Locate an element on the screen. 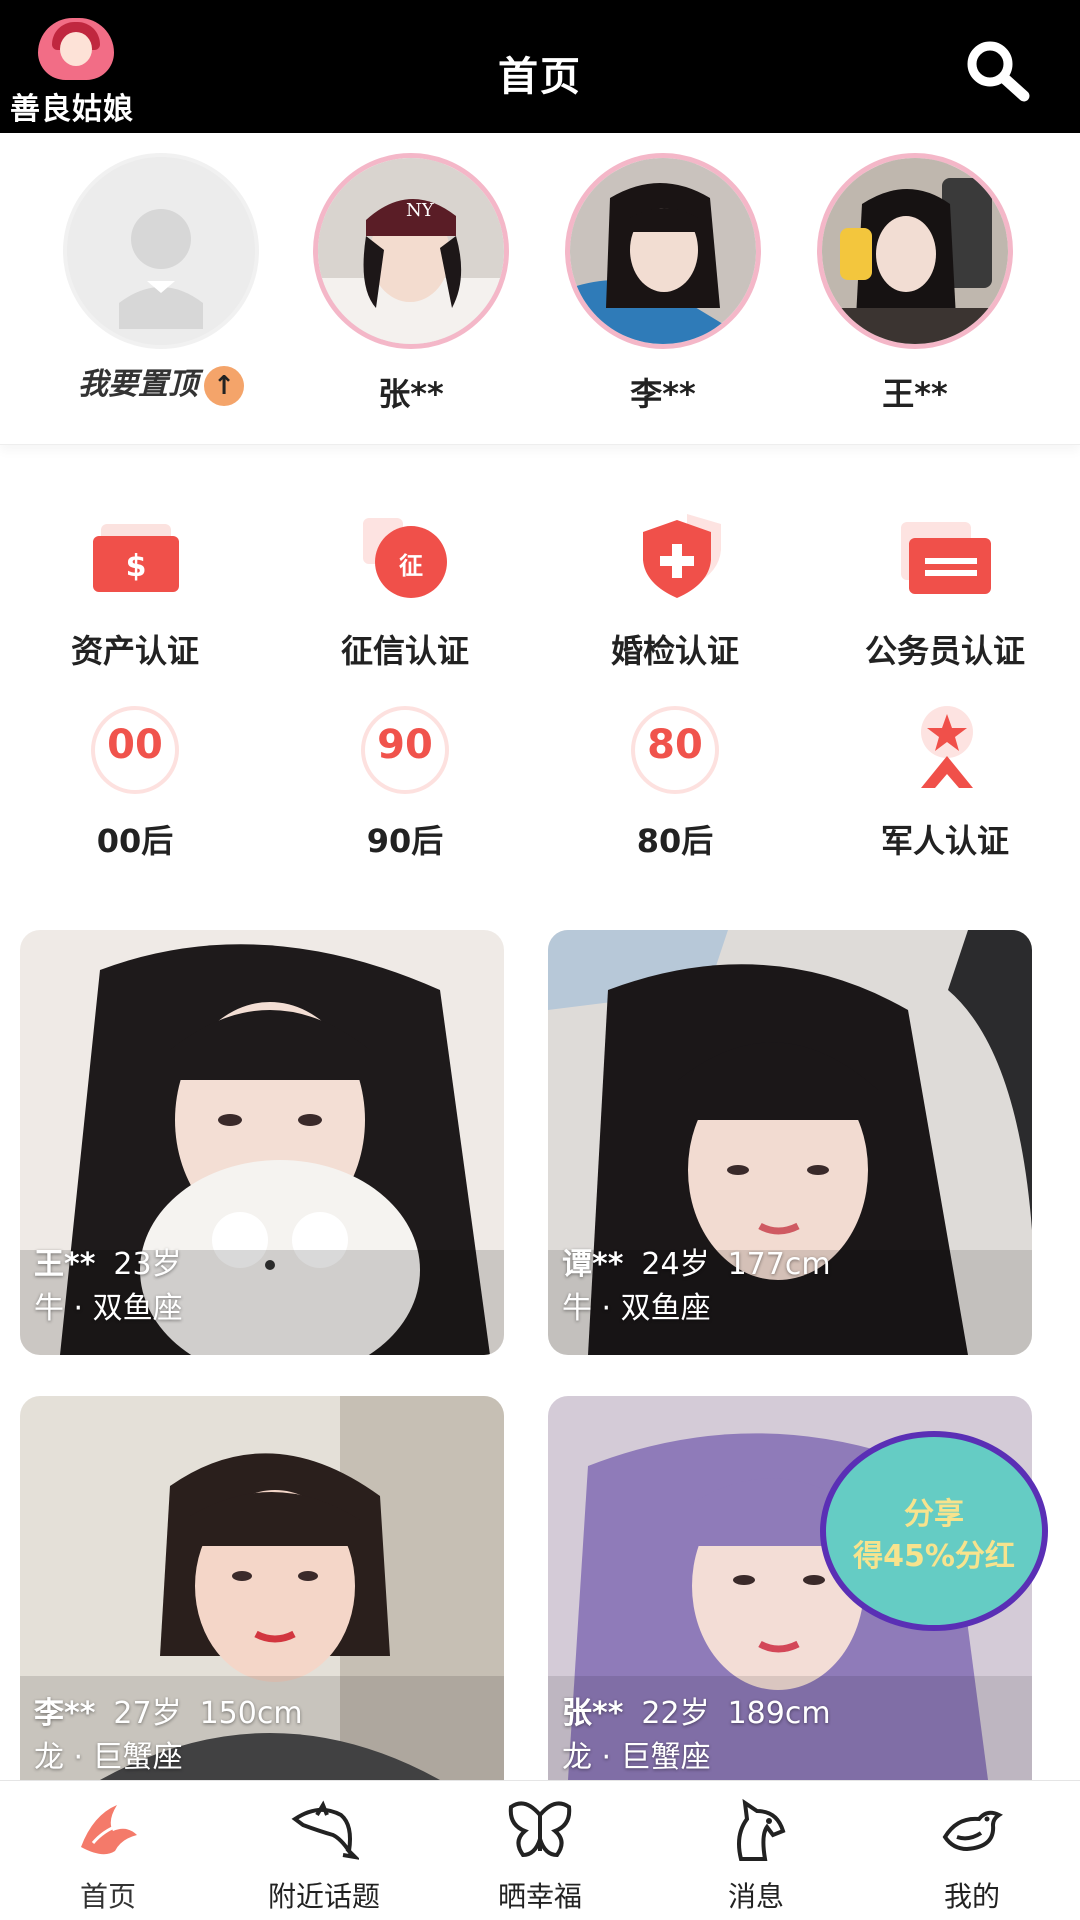 The image size is (1080, 1920). nav-label: 我的 is located at coordinates (971, 1896).